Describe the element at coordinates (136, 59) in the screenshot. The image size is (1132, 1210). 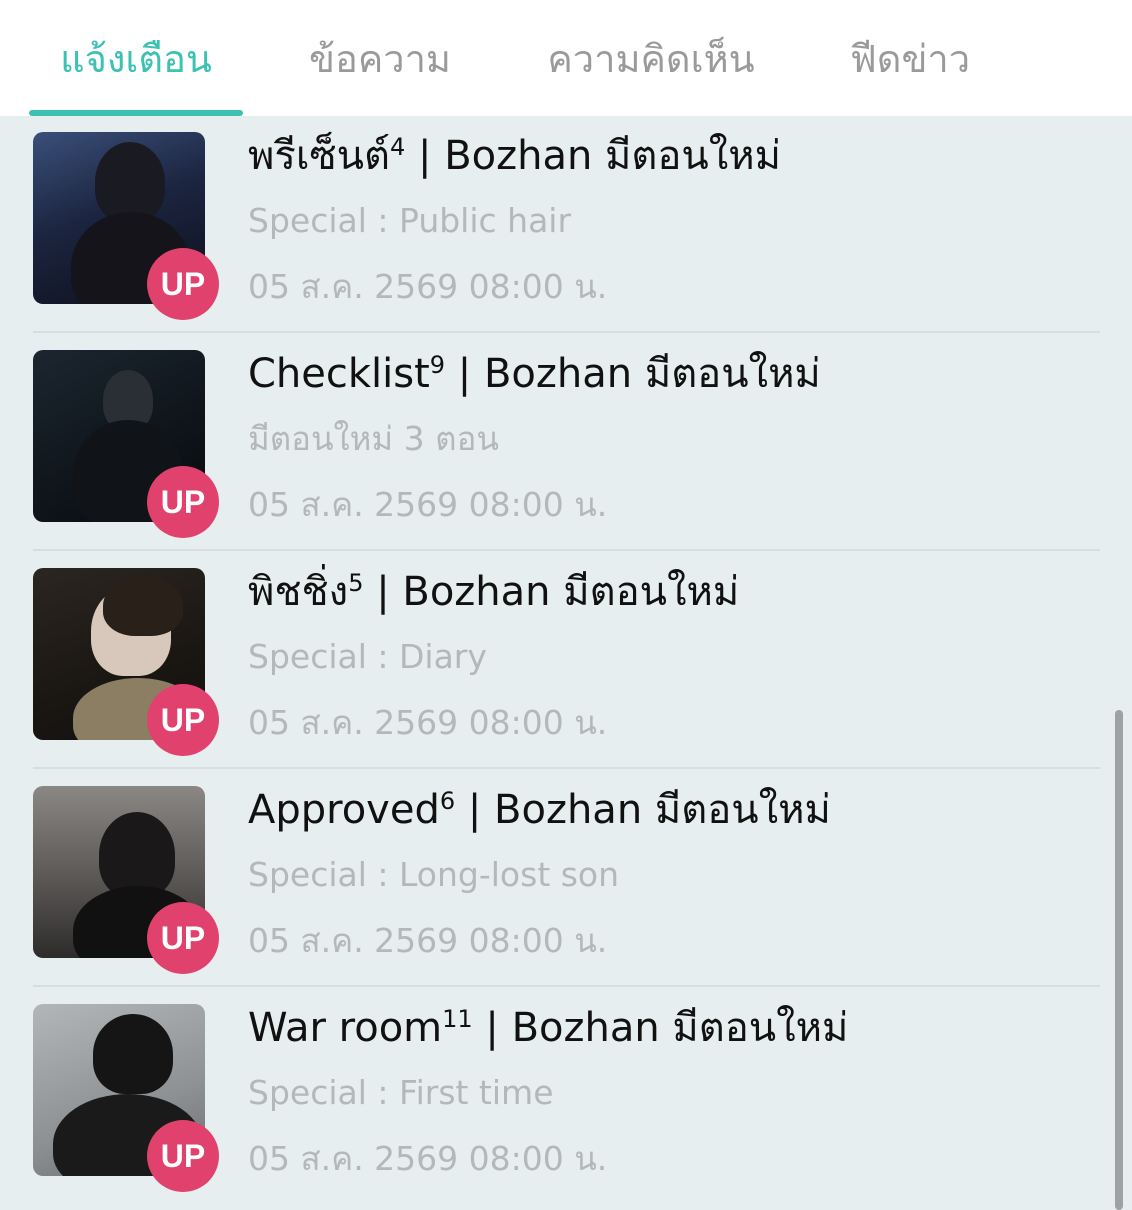
I see `tab-notifications: แจ้งเตือน` at that location.